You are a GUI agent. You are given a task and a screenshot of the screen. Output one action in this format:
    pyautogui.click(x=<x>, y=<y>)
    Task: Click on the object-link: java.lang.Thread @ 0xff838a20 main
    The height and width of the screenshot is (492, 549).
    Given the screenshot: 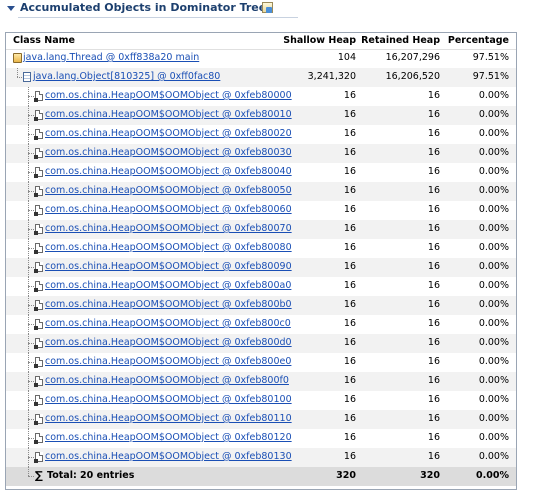 What is the action you would take?
    pyautogui.click(x=111, y=58)
    